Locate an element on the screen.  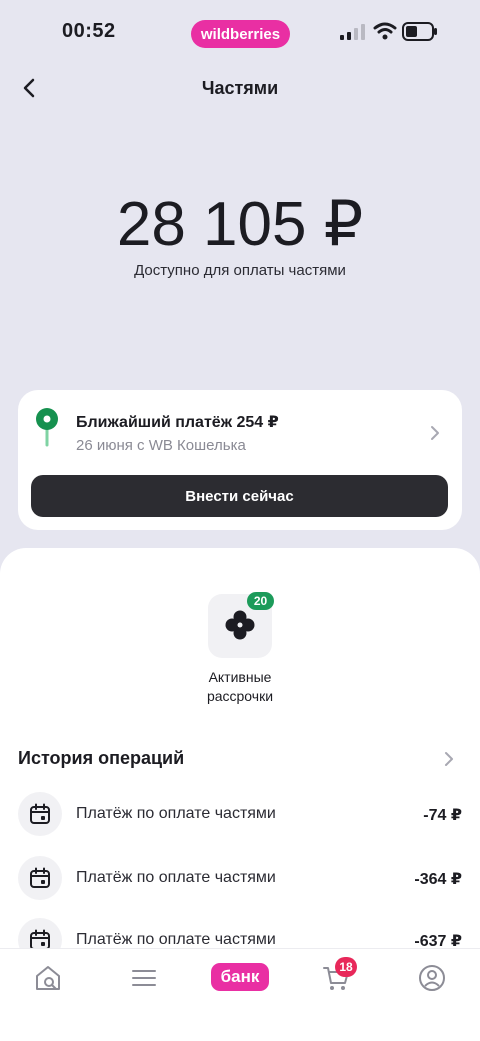
history-title: История операций is located at coordinates (101, 758).